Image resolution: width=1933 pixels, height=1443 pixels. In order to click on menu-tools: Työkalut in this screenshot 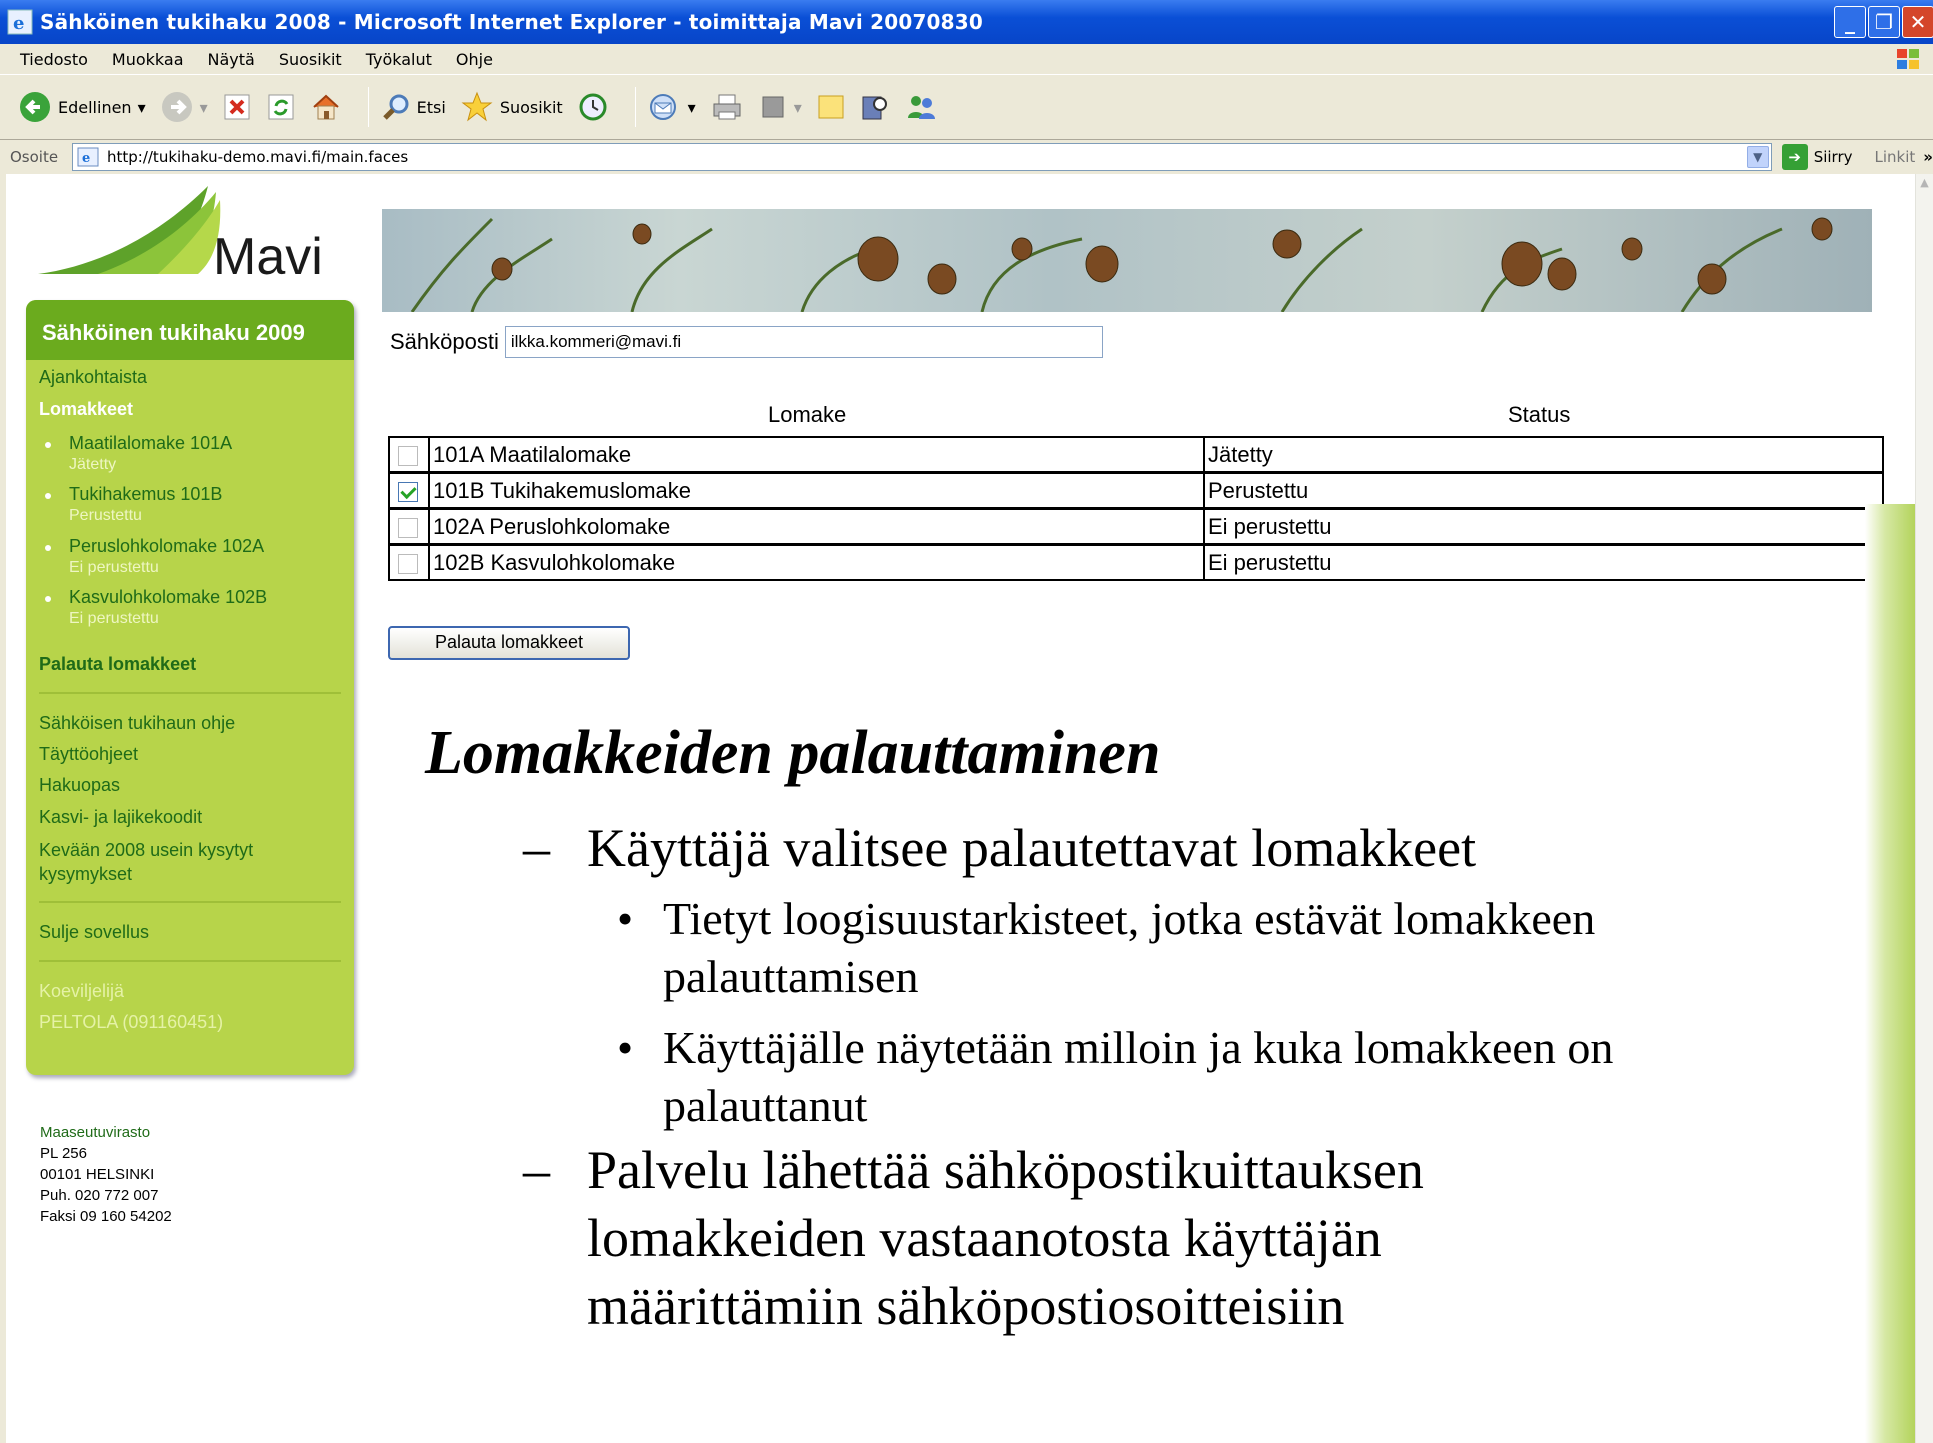, I will do `click(399, 59)`.